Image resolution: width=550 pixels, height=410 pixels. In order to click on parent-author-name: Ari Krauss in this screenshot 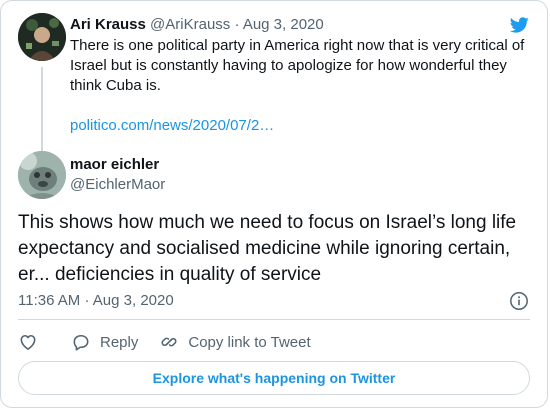, I will do `click(108, 24)`.